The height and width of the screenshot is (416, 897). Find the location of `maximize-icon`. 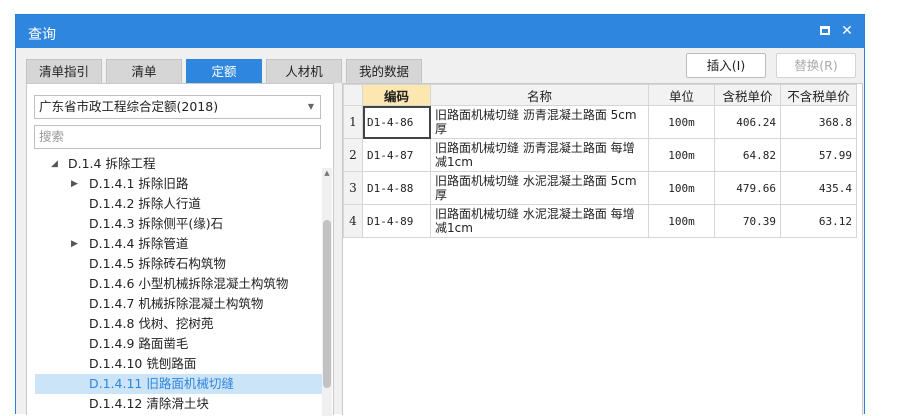

maximize-icon is located at coordinates (825, 31).